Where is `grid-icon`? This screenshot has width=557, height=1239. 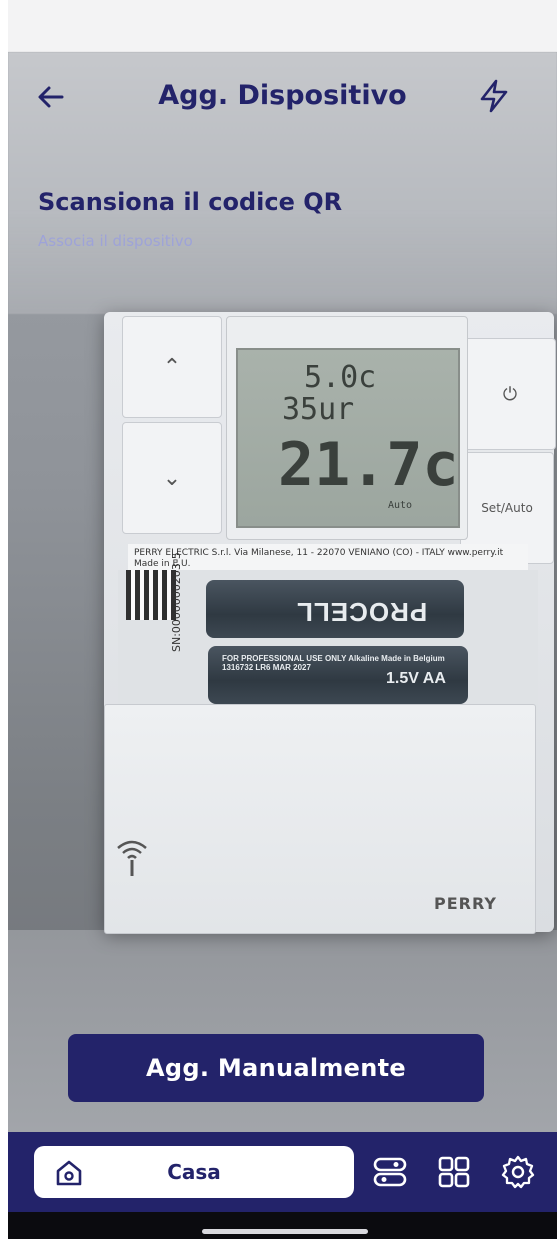
grid-icon is located at coordinates (454, 1172).